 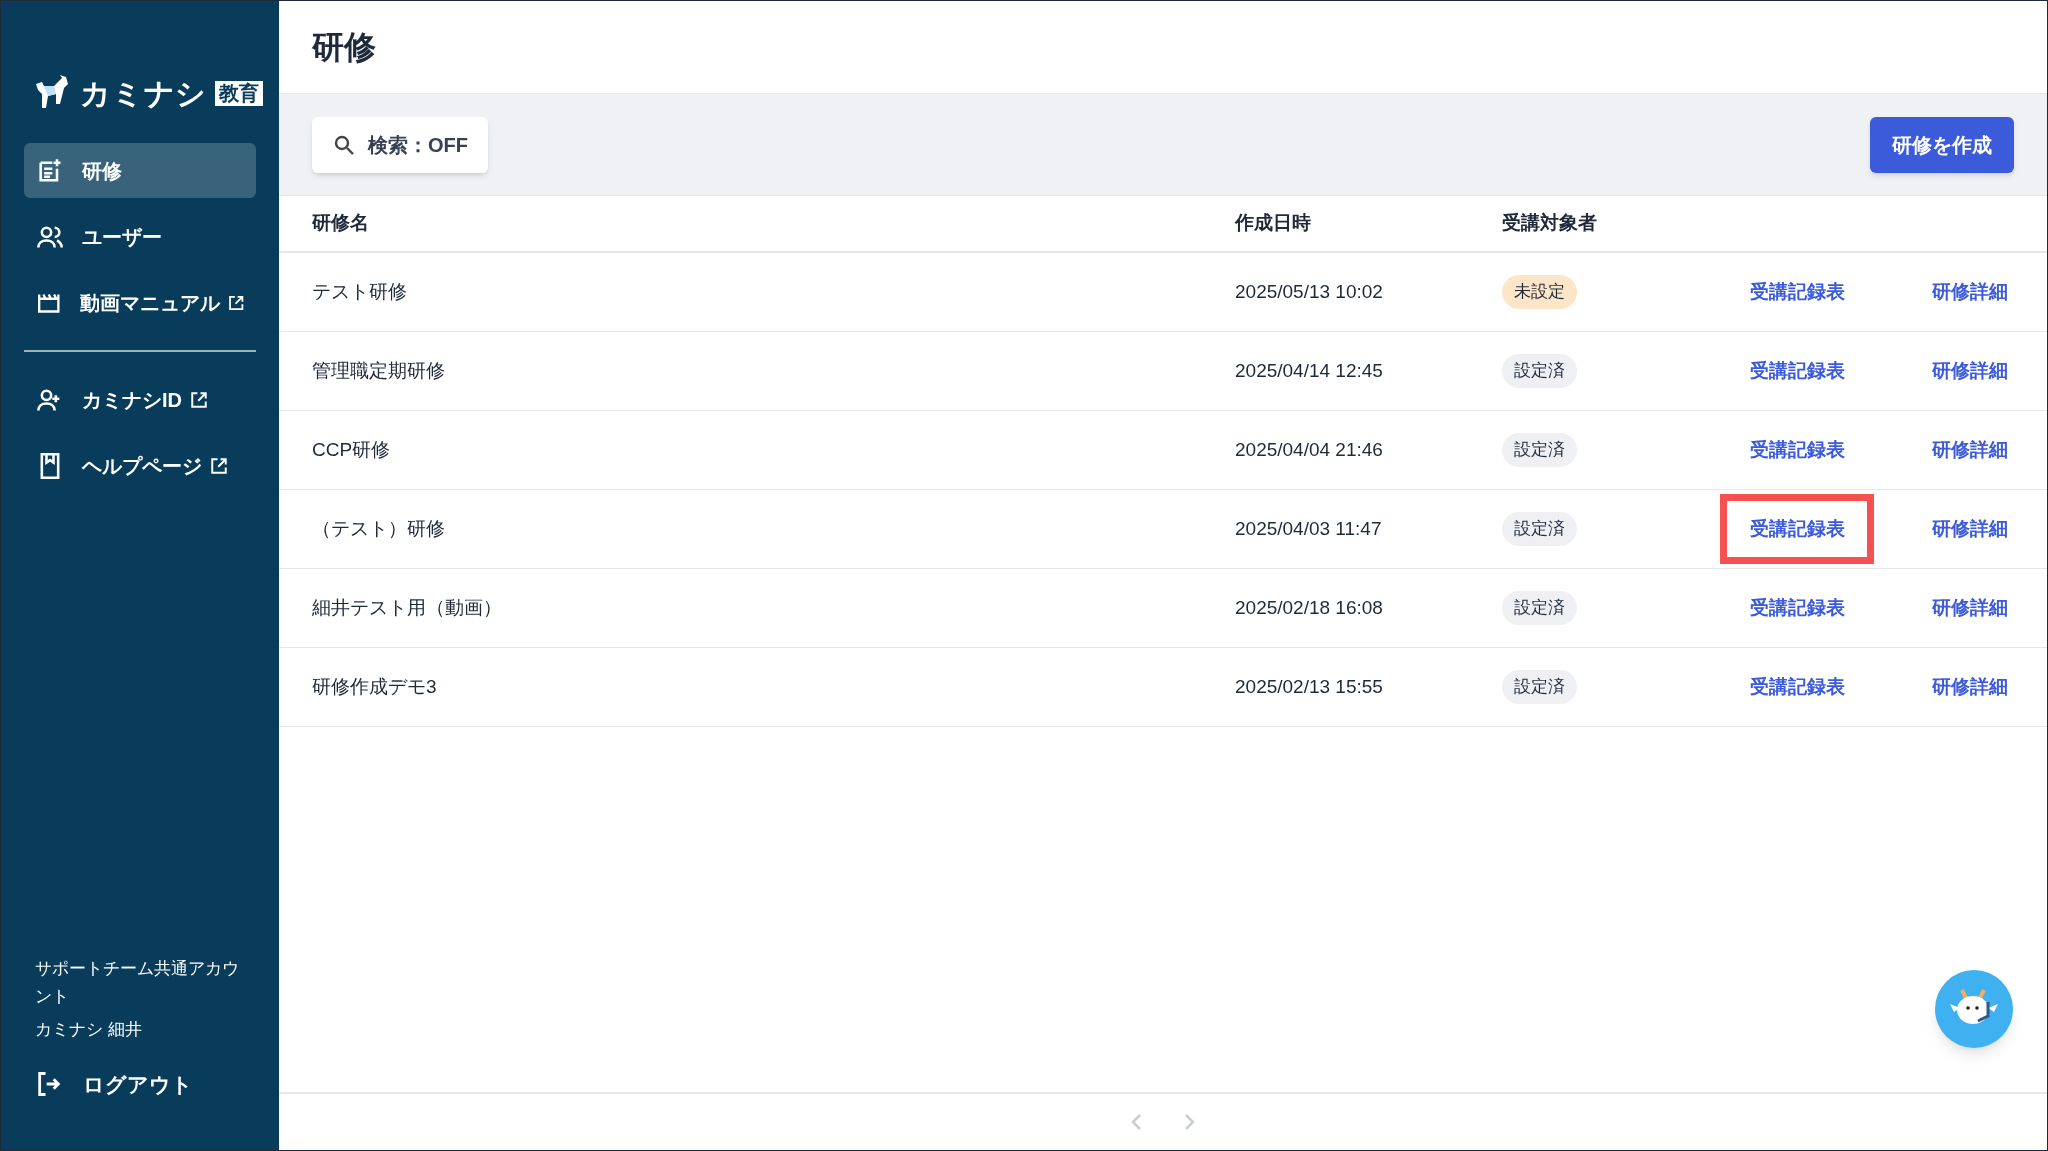 What do you see at coordinates (1273, 223) in the screenshot?
I see `column-header: 作成日時` at bounding box center [1273, 223].